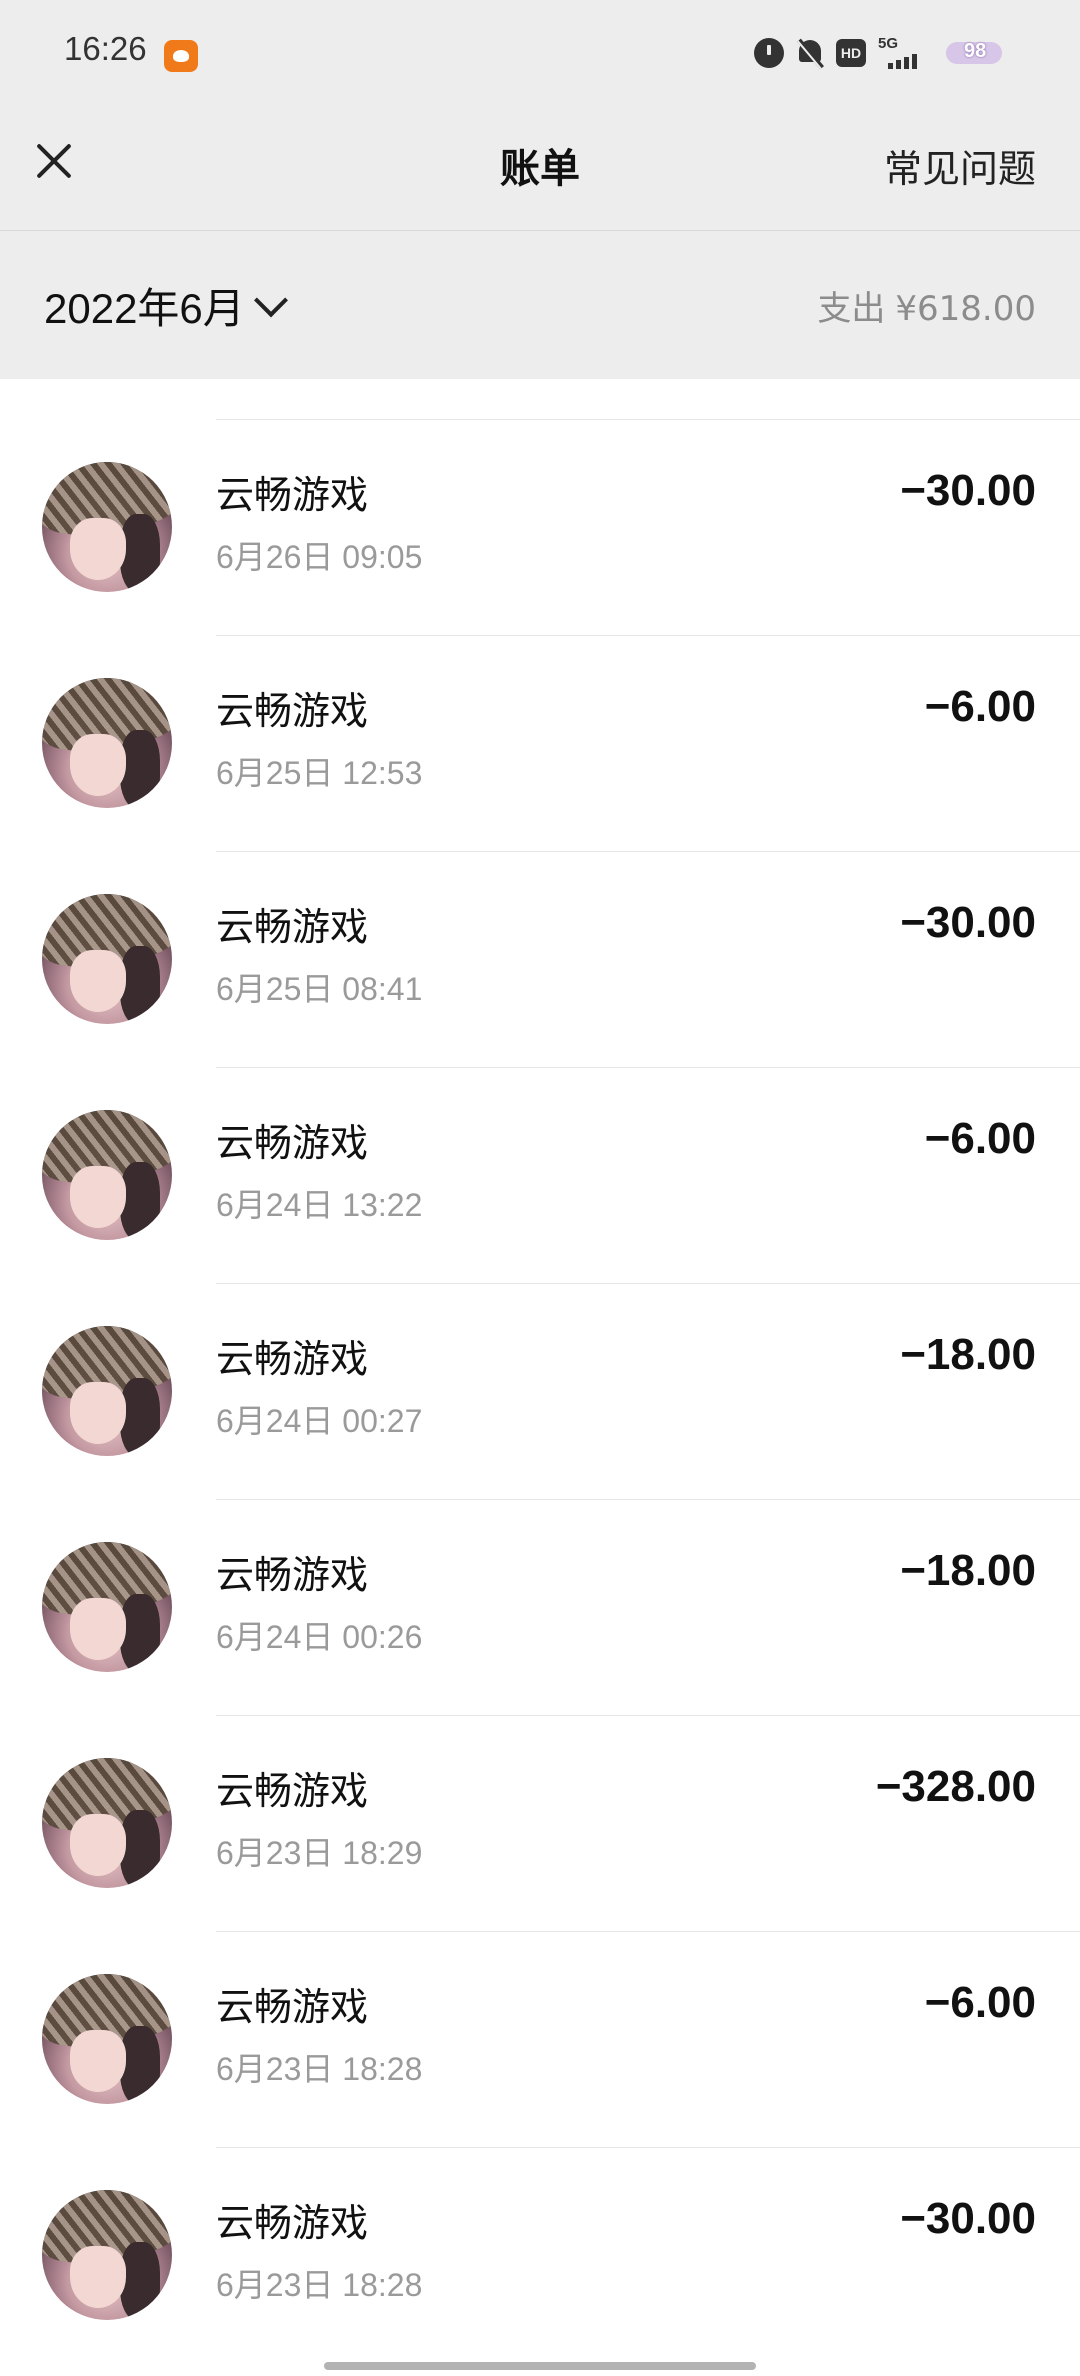 The image size is (1080, 2376). Describe the element at coordinates (902, 52) in the screenshot. I see `signal-5g-icon: 5G` at that location.